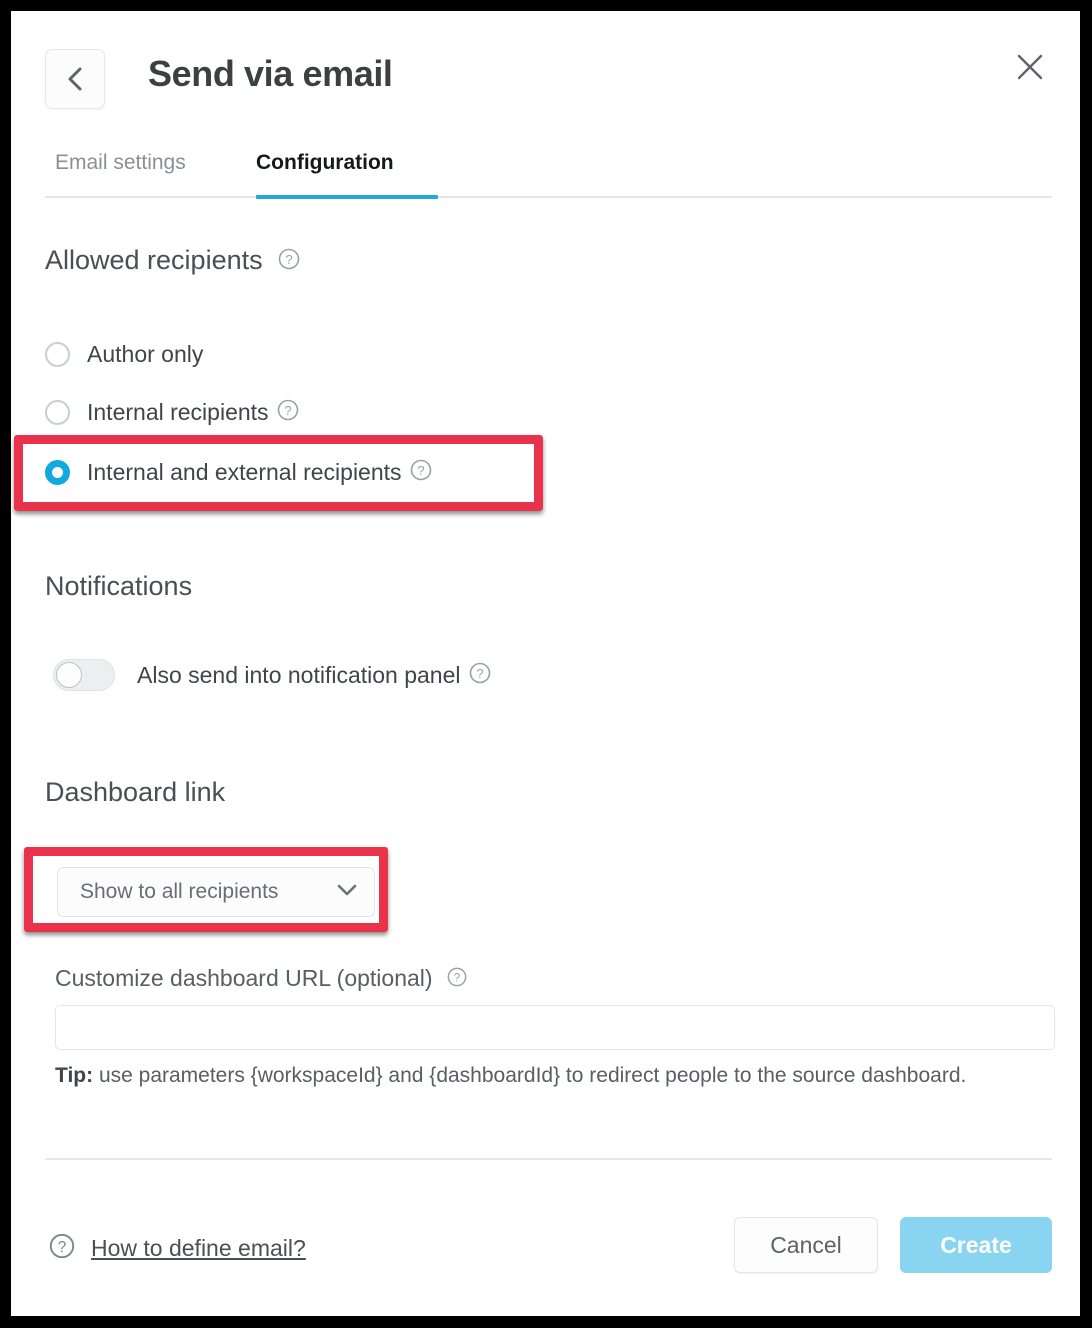 Image resolution: width=1092 pixels, height=1328 pixels. Describe the element at coordinates (69, 675) in the screenshot. I see `toggle-knob` at that location.